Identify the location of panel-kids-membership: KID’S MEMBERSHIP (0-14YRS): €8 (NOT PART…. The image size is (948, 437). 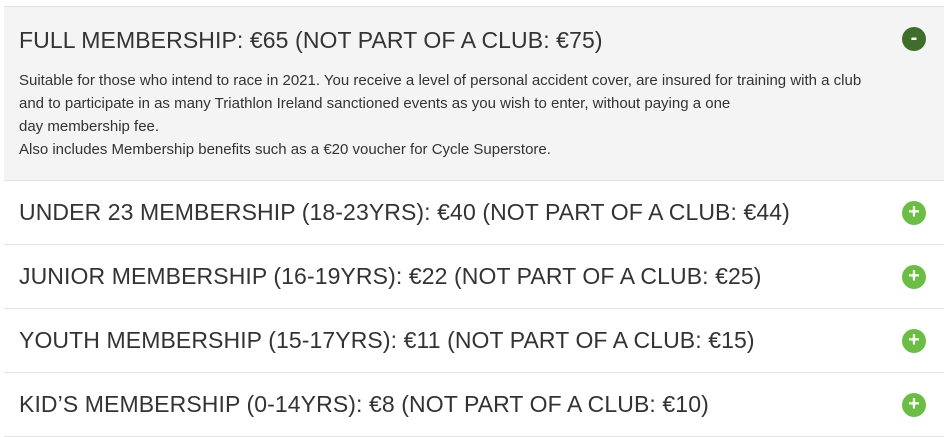
(474, 405).